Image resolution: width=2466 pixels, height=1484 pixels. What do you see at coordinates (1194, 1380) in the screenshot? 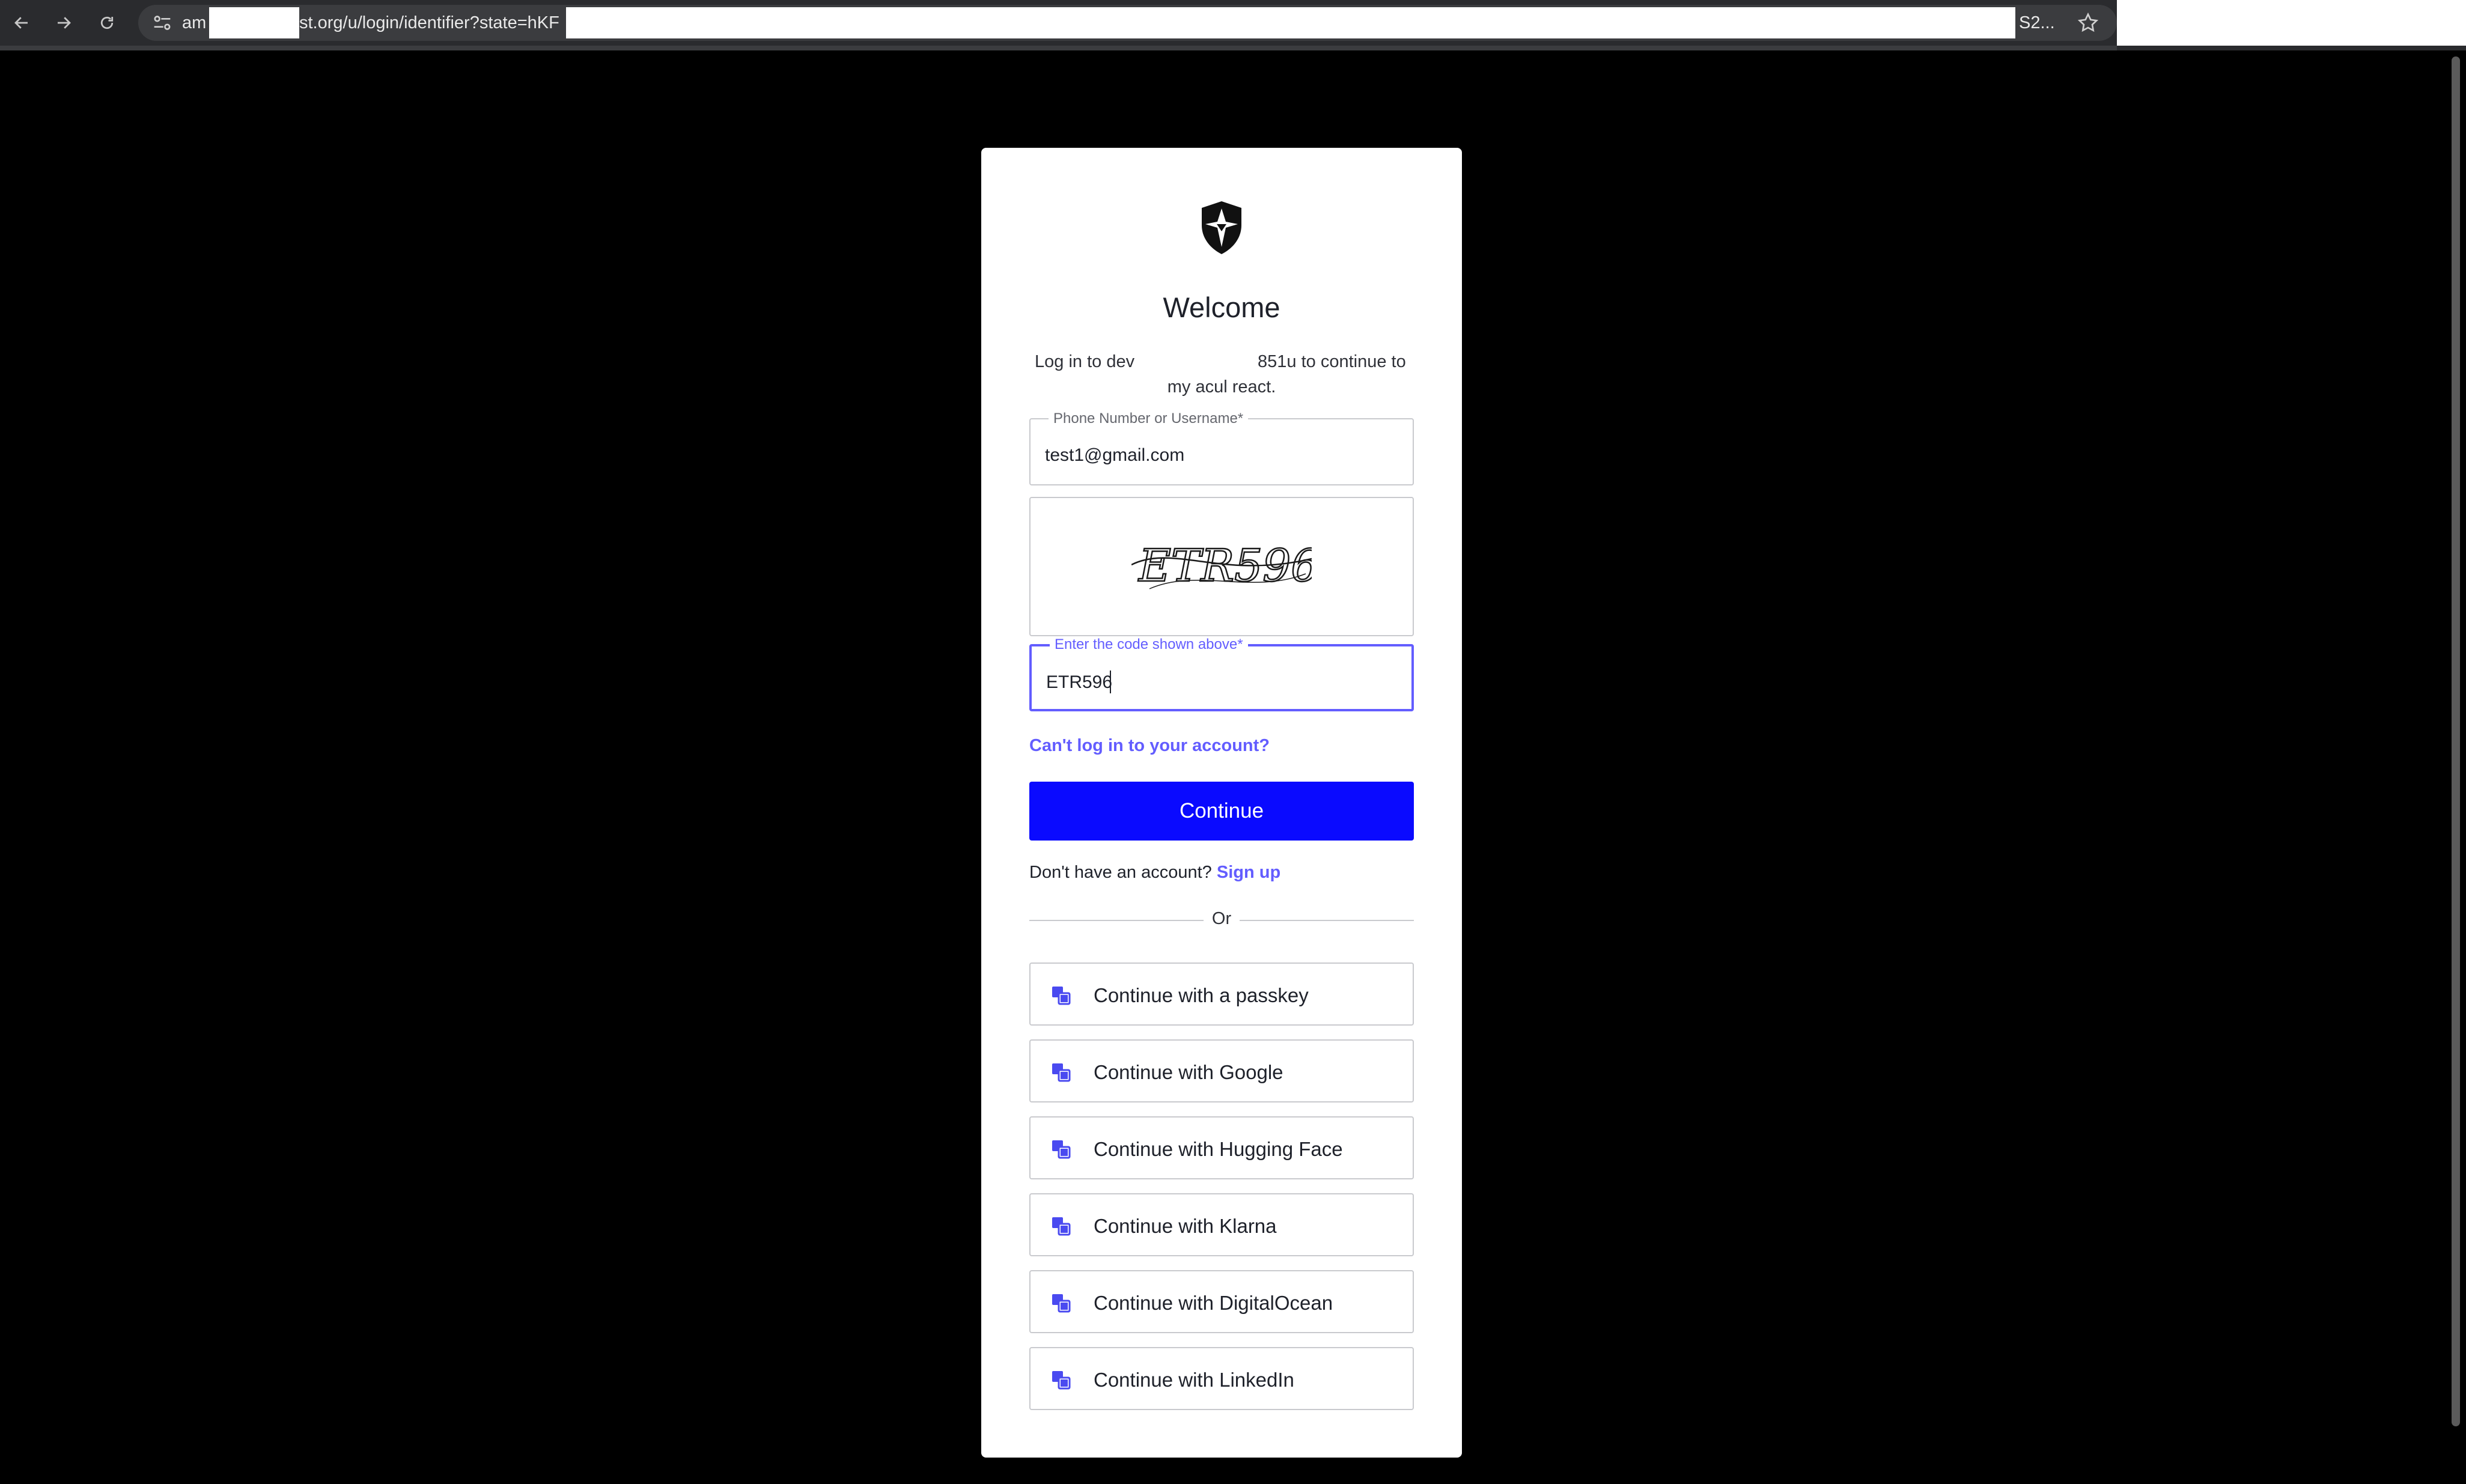
I see `linkedin-button-label: Continue with LinkedIn` at bounding box center [1194, 1380].